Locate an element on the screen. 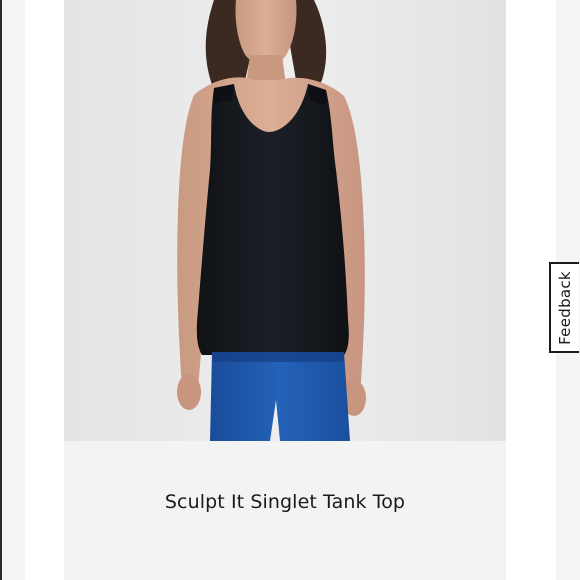 Image resolution: width=580 pixels, height=580 pixels. feedback-label: Feedback is located at coordinates (565, 307).